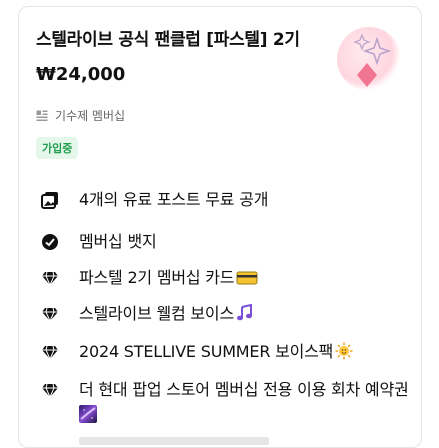 This screenshot has height=448, width=439. I want to click on galaxy-emoji, so click(88, 414).